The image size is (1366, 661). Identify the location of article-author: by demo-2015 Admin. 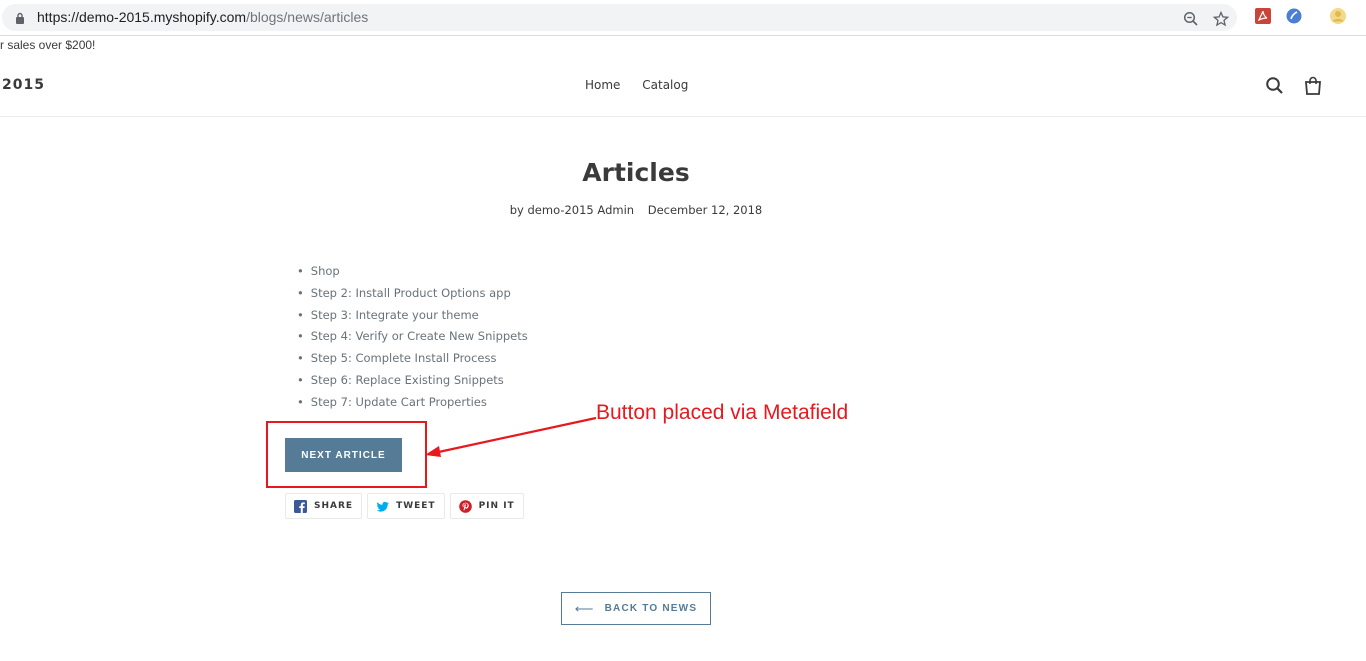
(572, 210).